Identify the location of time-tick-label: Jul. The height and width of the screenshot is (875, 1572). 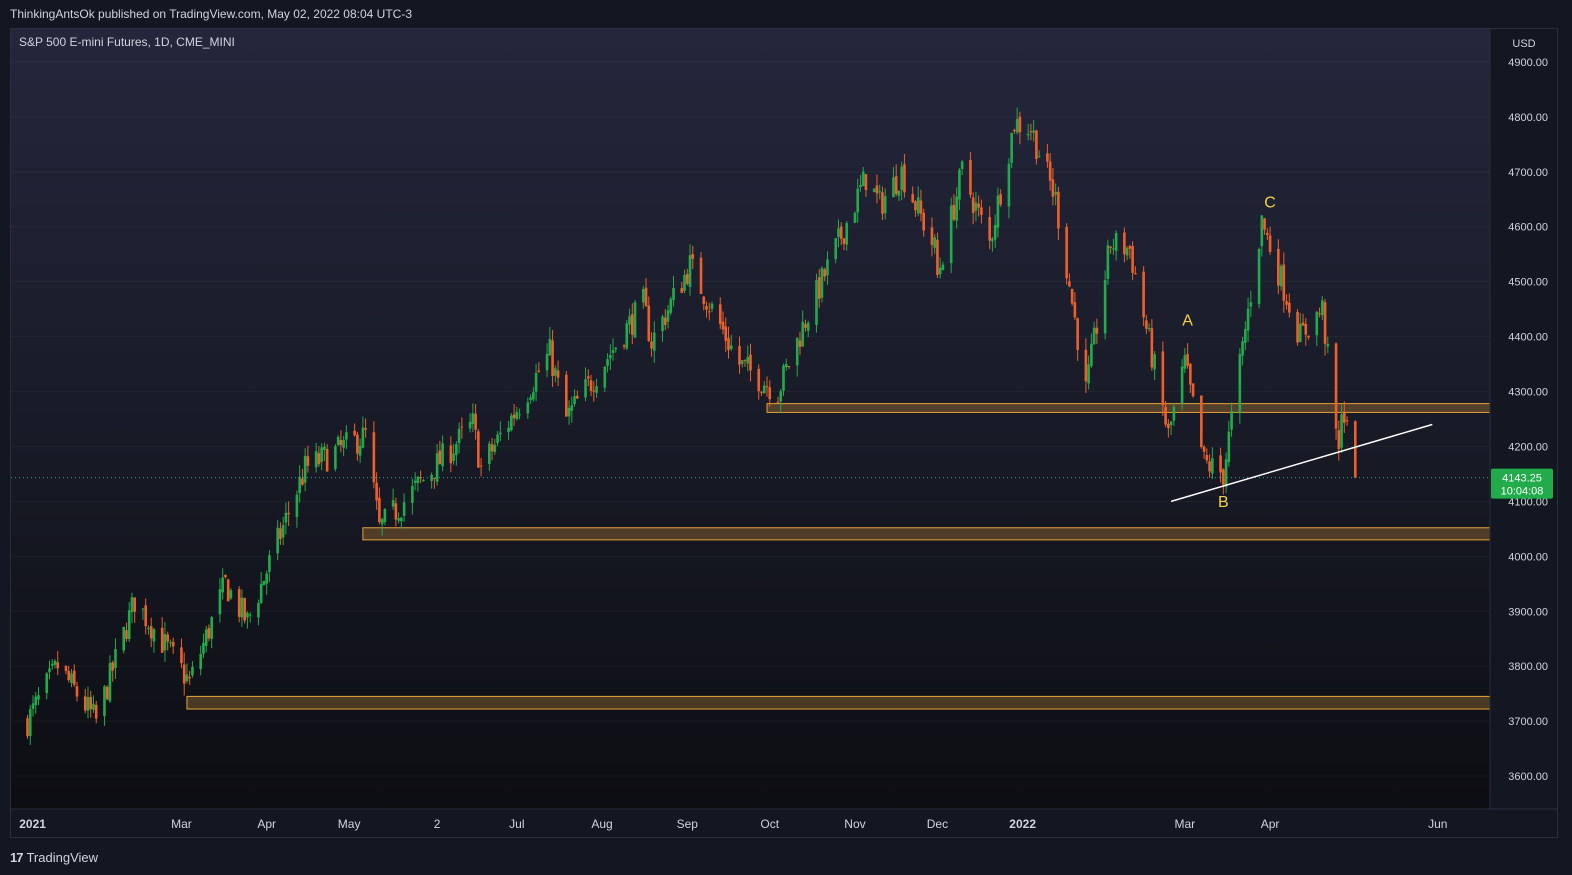
(516, 824).